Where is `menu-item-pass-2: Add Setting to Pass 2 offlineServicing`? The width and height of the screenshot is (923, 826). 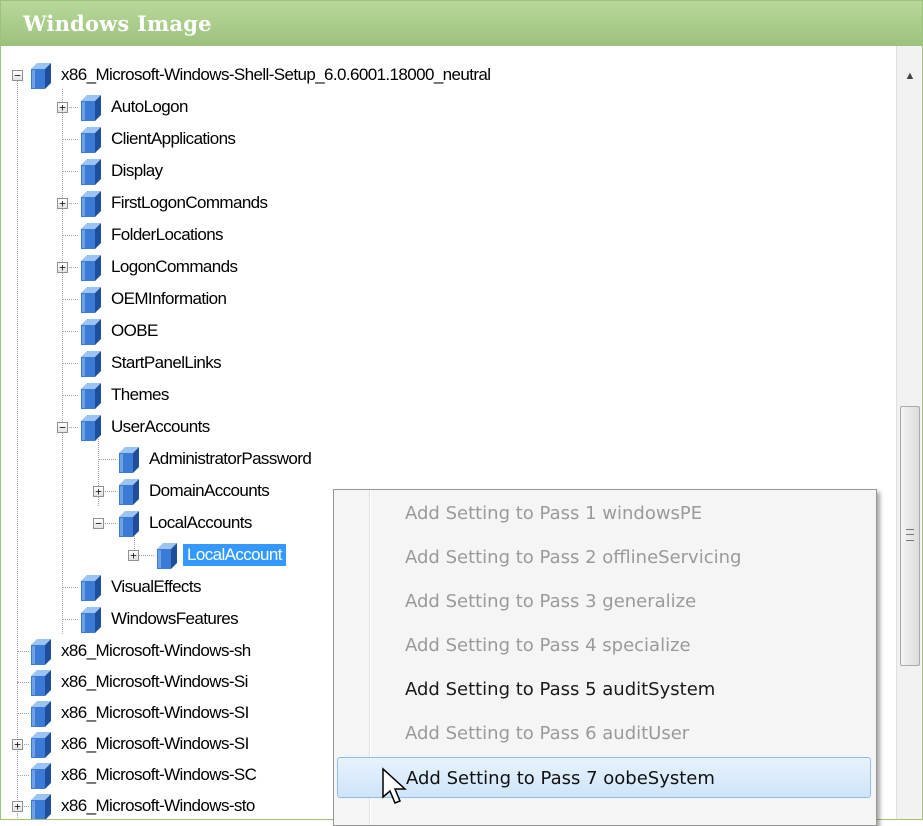
menu-item-pass-2: Add Setting to Pass 2 offlineServicing is located at coordinates (604, 557).